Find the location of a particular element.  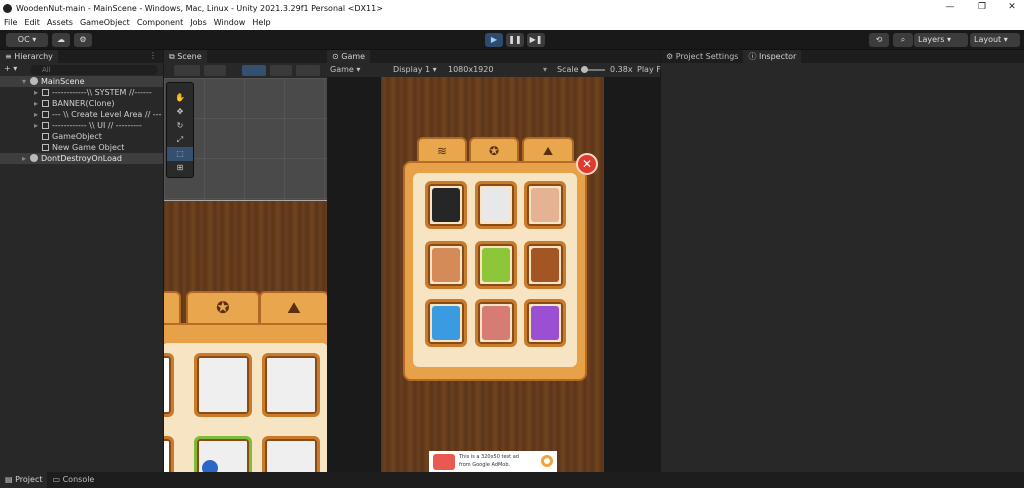

history-icon: ⟲ is located at coordinates (879, 40).